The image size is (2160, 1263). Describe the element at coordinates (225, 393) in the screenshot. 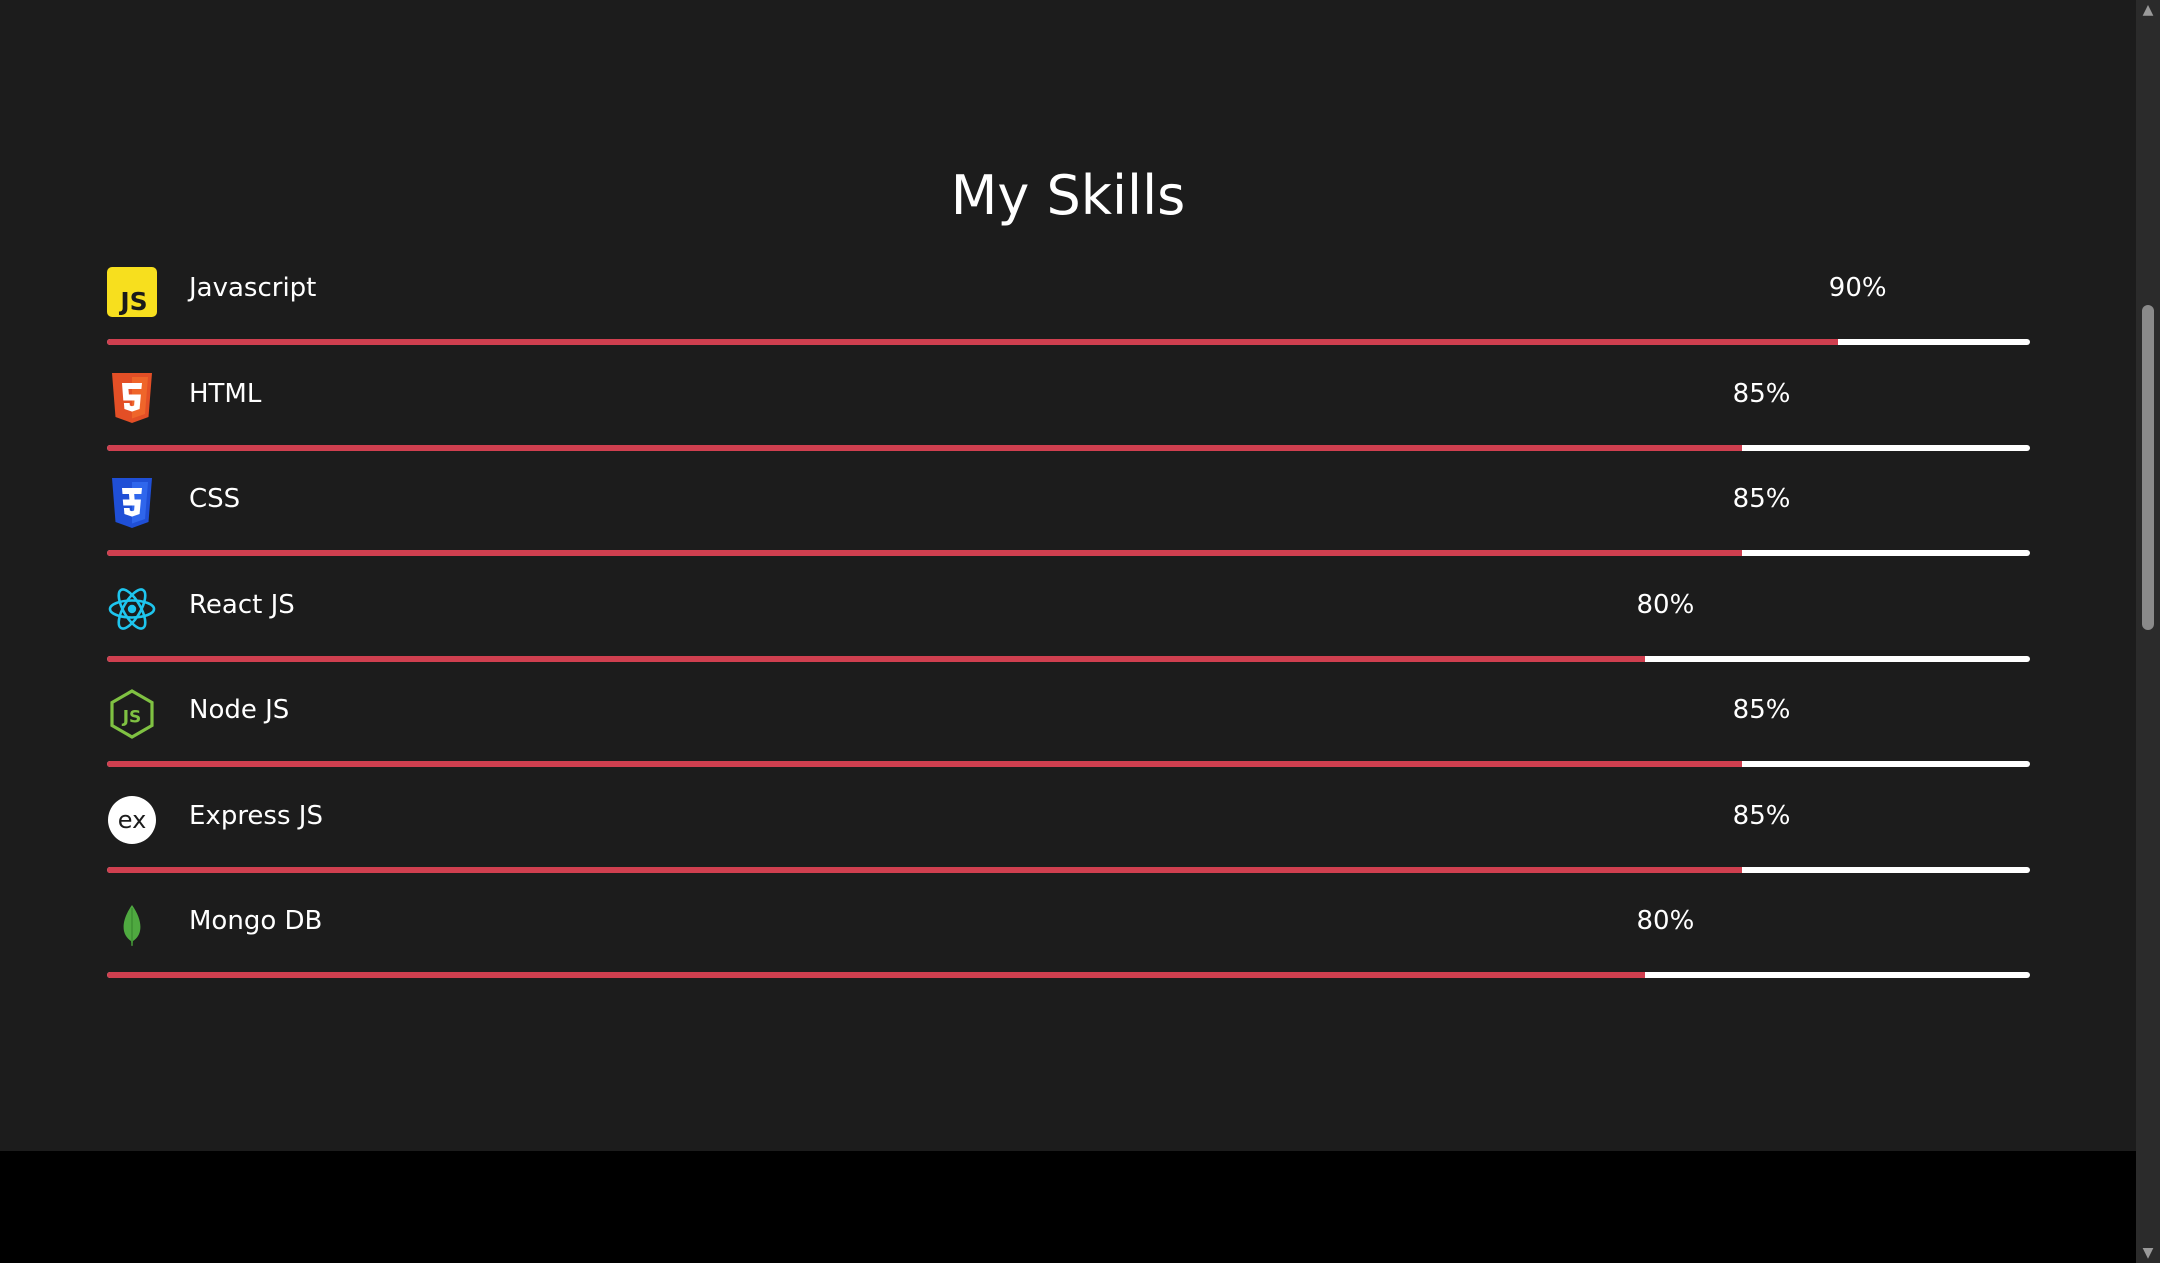

I see `skill-name: HTML` at that location.